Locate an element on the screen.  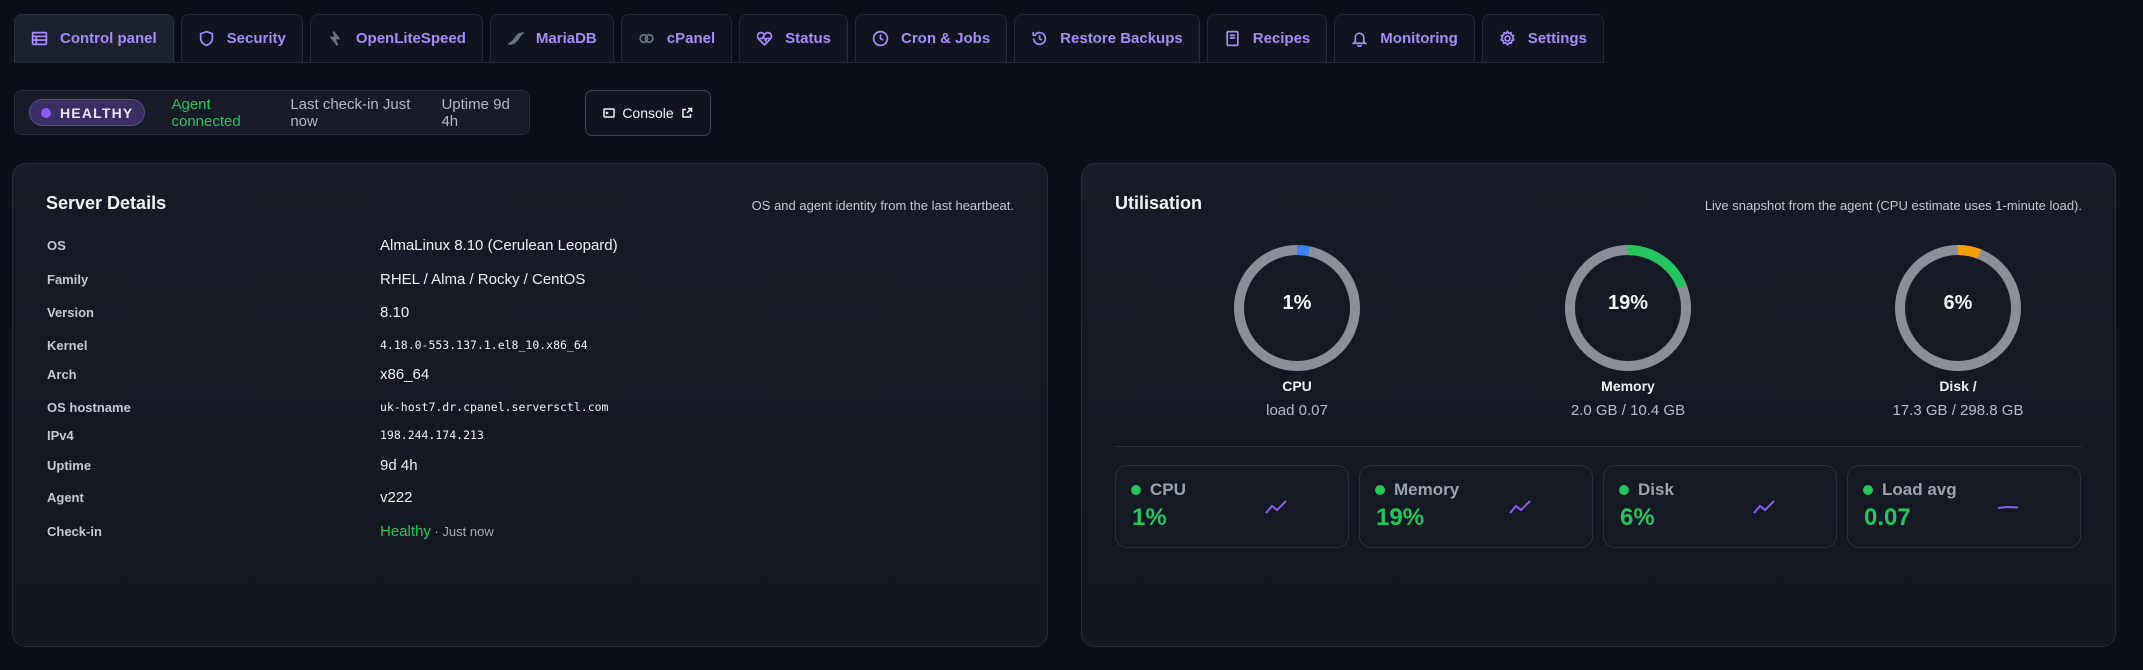
stat-value: 0.07 is located at coordinates (1887, 517).